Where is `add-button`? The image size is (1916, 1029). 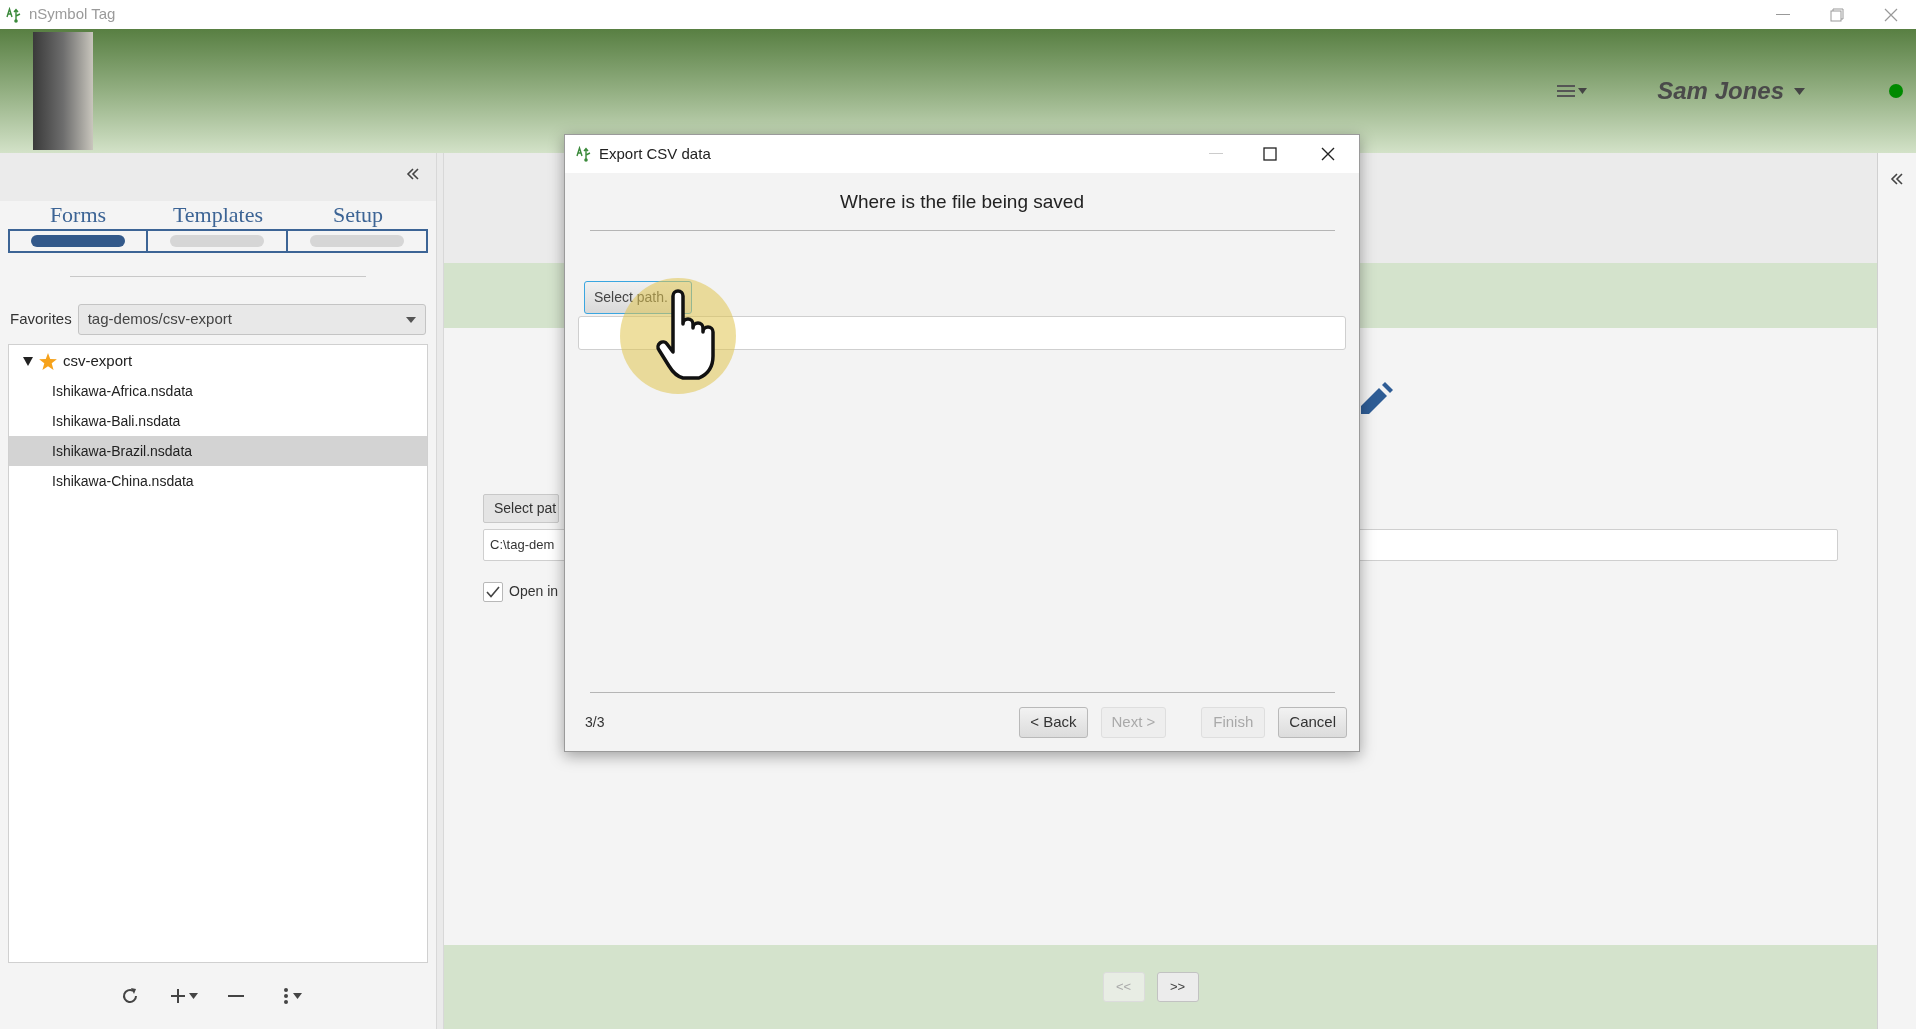
add-button is located at coordinates (184, 996).